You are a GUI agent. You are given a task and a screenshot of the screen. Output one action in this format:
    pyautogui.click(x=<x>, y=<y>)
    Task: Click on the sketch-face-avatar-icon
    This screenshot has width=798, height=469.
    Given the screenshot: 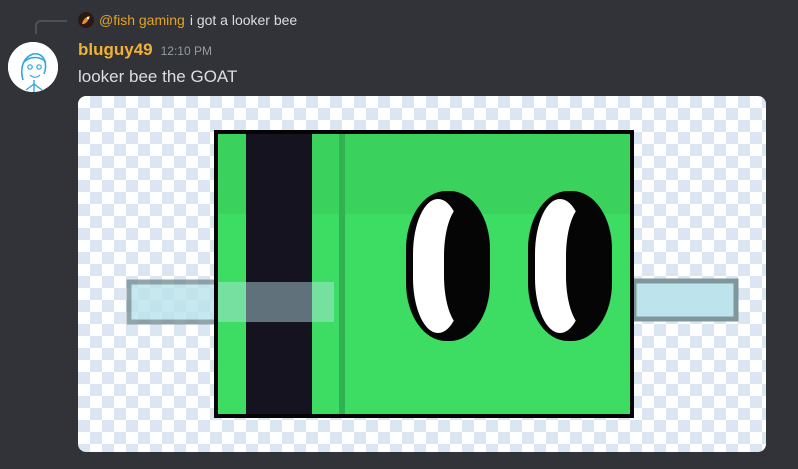 What is the action you would take?
    pyautogui.click(x=33, y=67)
    